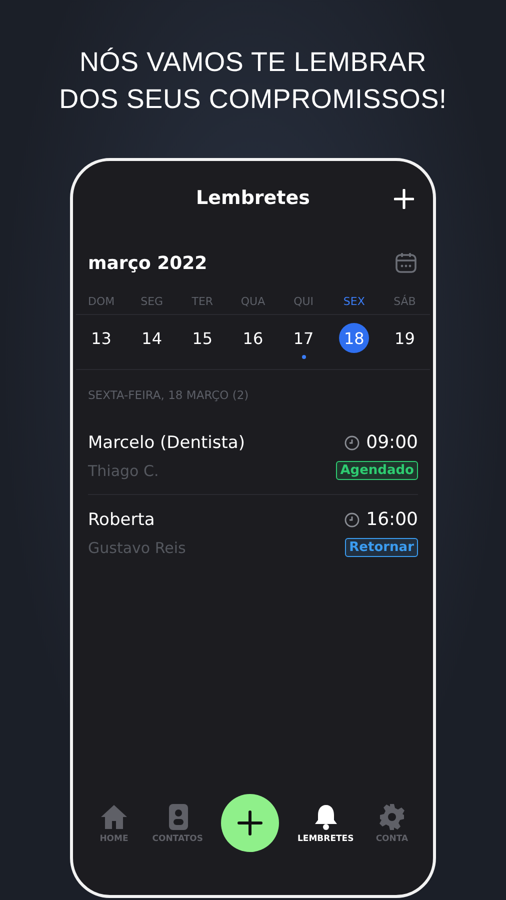 The image size is (506, 900). I want to click on date-item: 18, so click(354, 338).